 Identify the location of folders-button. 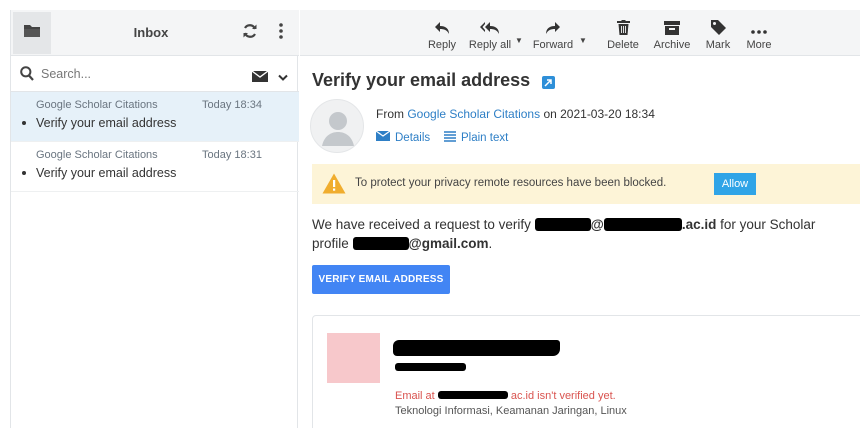
(32, 33).